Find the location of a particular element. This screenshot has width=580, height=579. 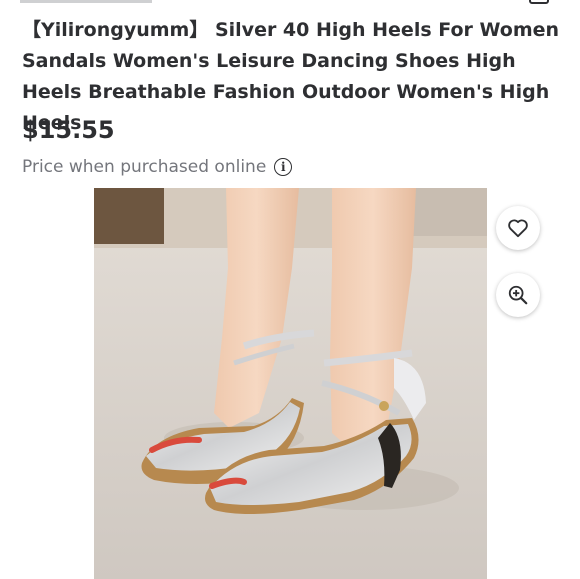

top-divider is located at coordinates (86, 1).